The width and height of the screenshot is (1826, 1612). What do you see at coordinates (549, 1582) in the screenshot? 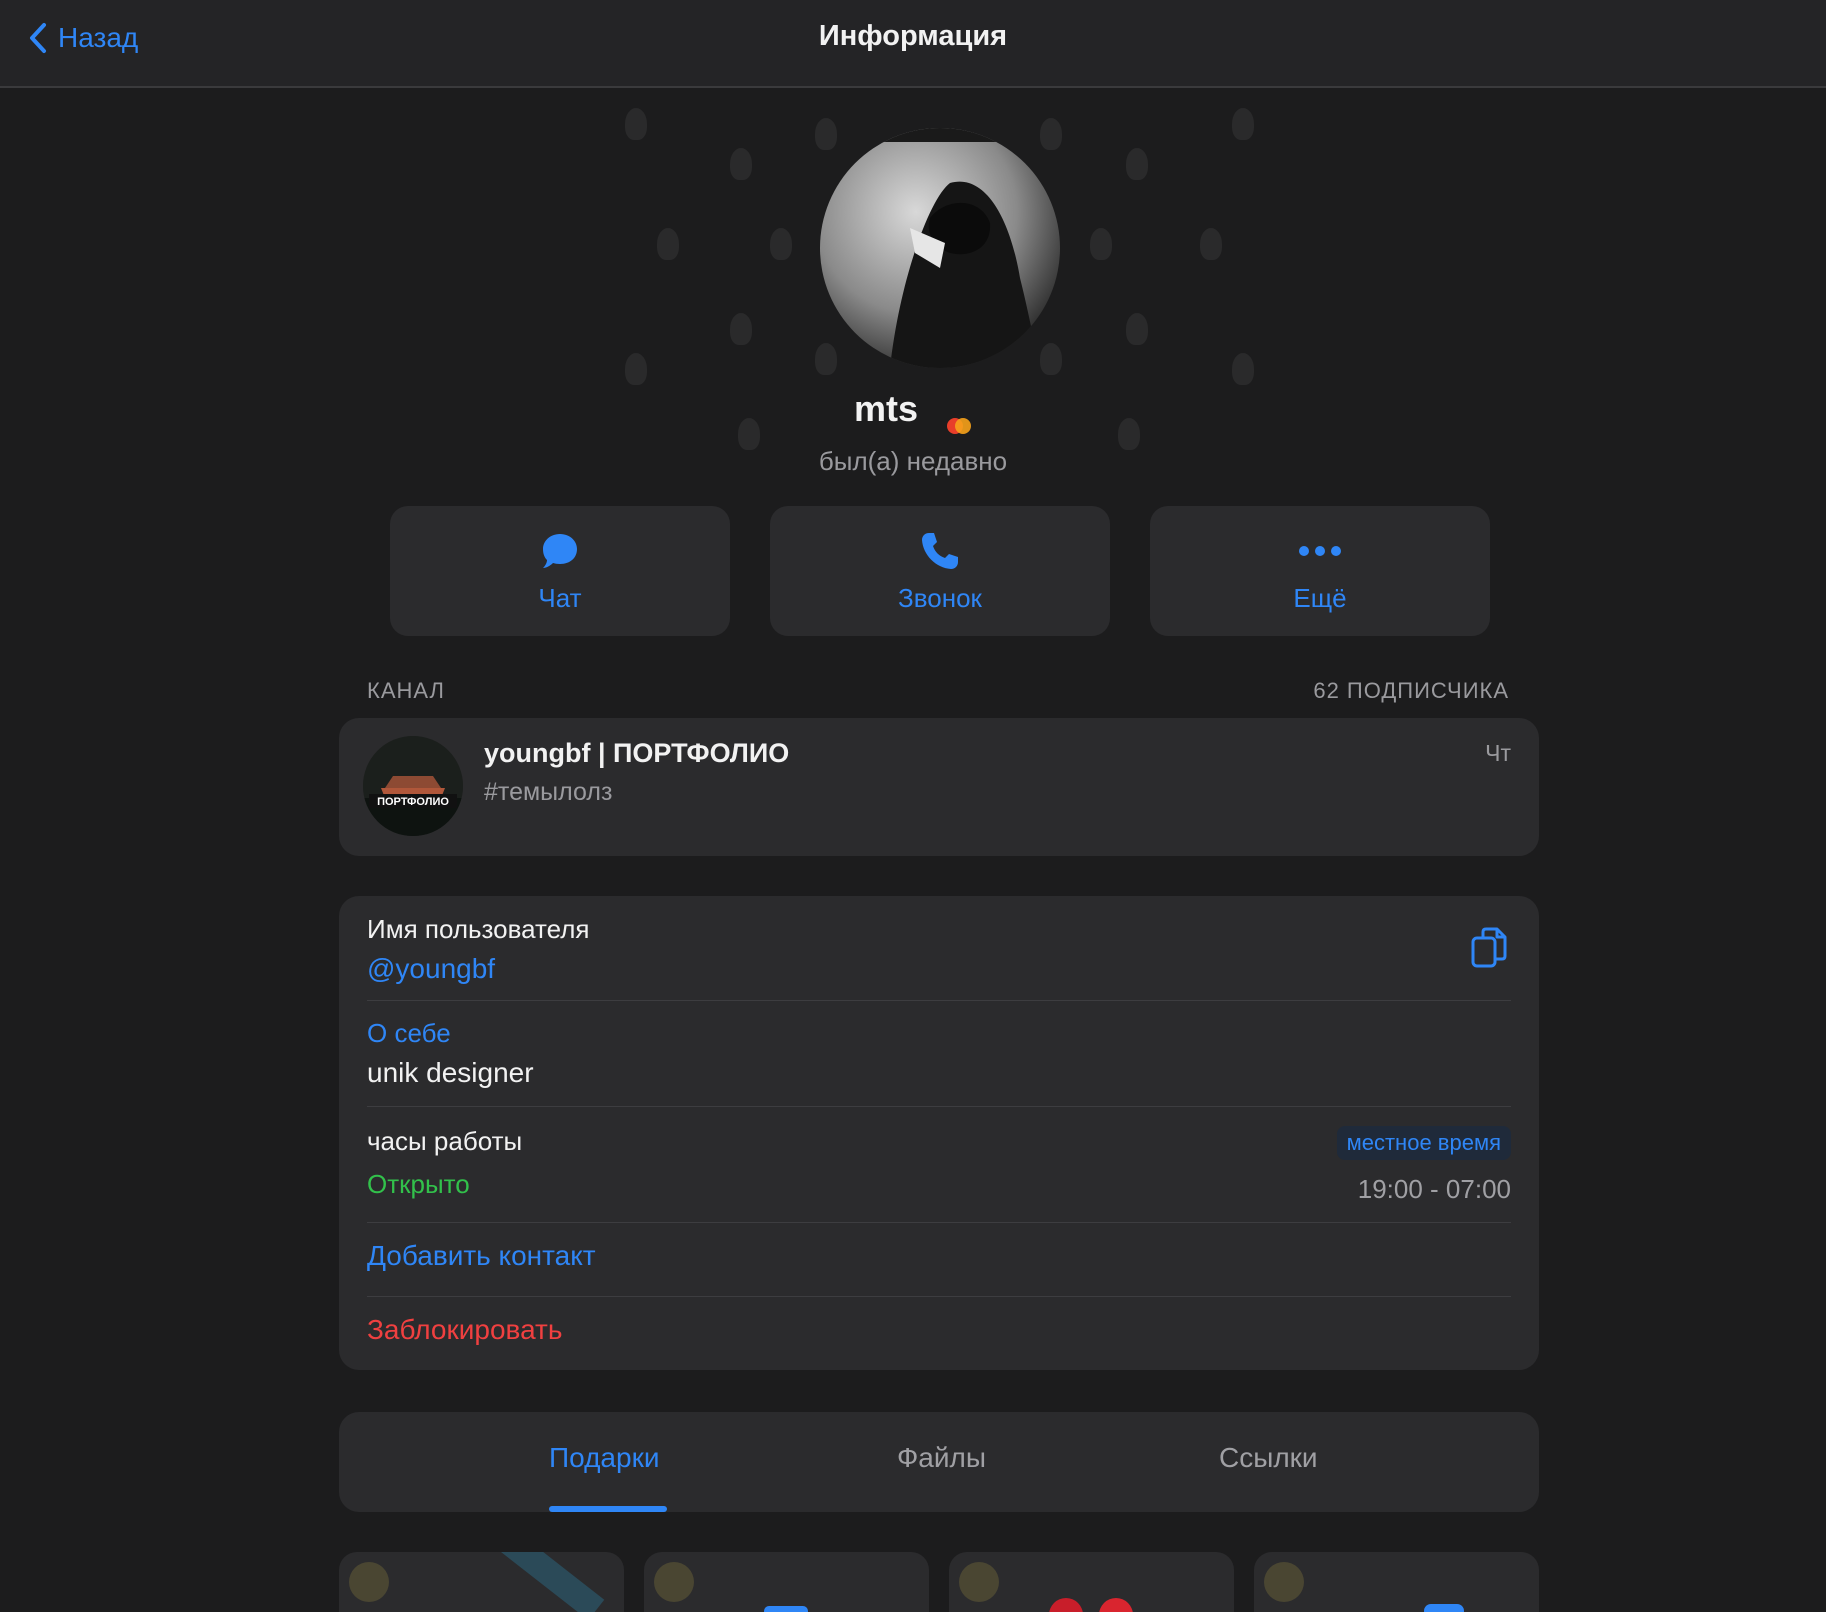
I see `gift-ribbon` at bounding box center [549, 1582].